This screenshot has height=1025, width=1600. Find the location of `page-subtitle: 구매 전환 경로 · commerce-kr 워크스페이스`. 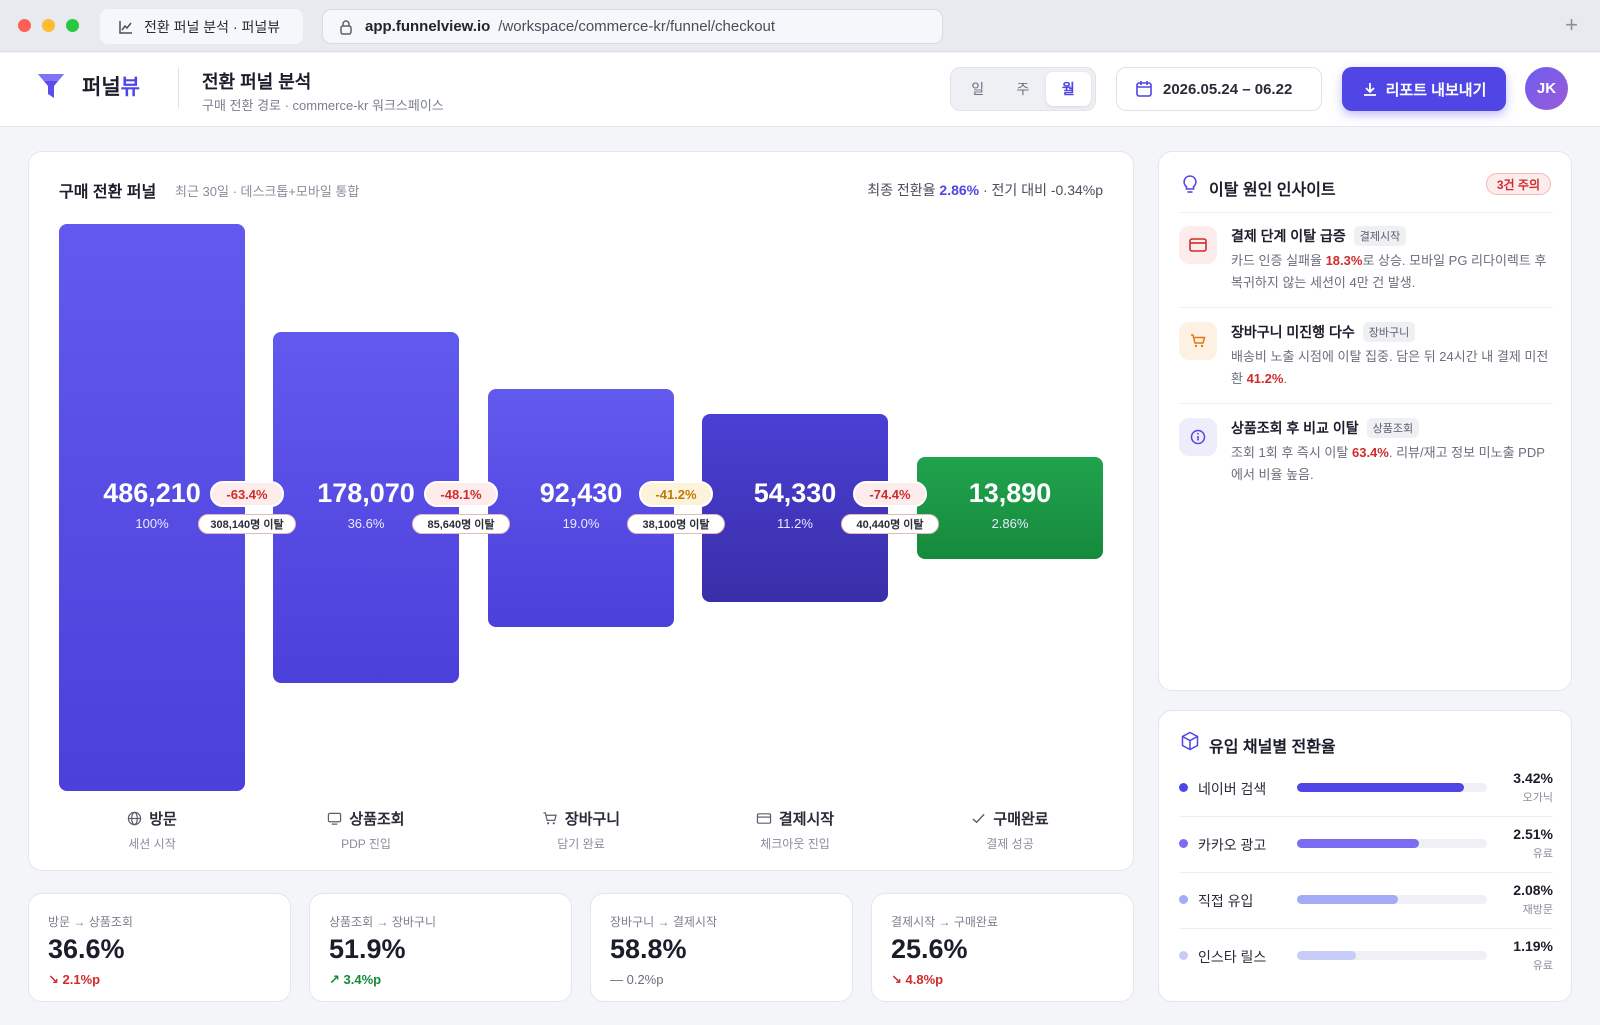

page-subtitle: 구매 전환 경로 · commerce-kr 워크스페이스 is located at coordinates (323, 105).